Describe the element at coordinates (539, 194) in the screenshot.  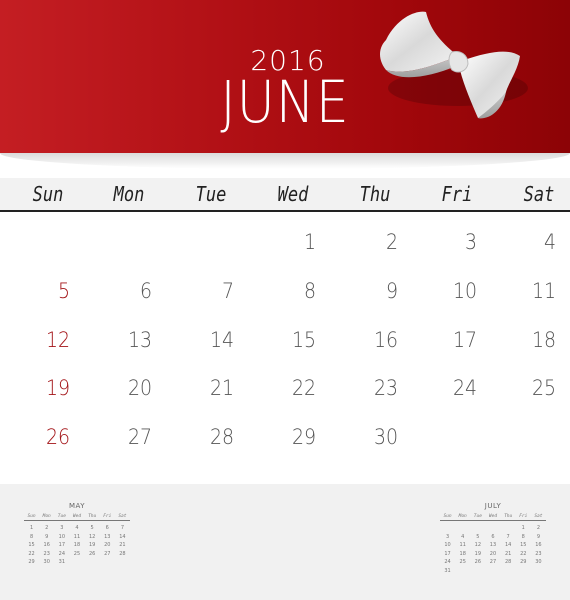
I see `weekday-label: Sat` at that location.